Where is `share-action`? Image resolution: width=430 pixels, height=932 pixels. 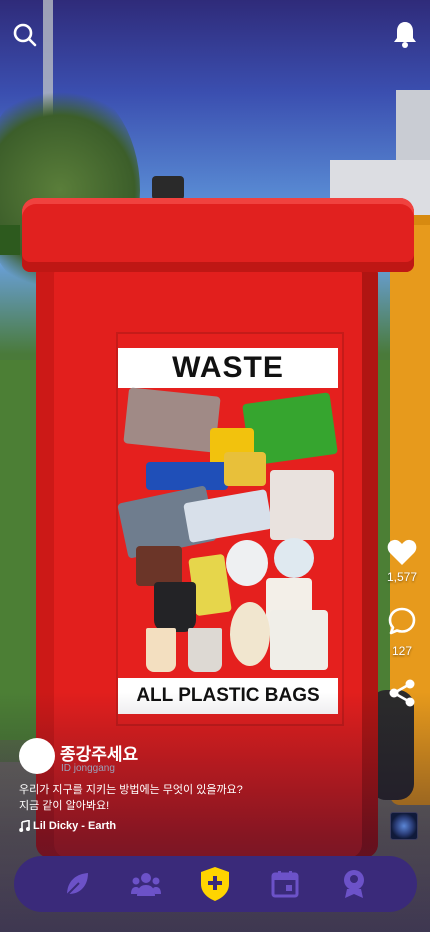
share-action is located at coordinates (402, 693).